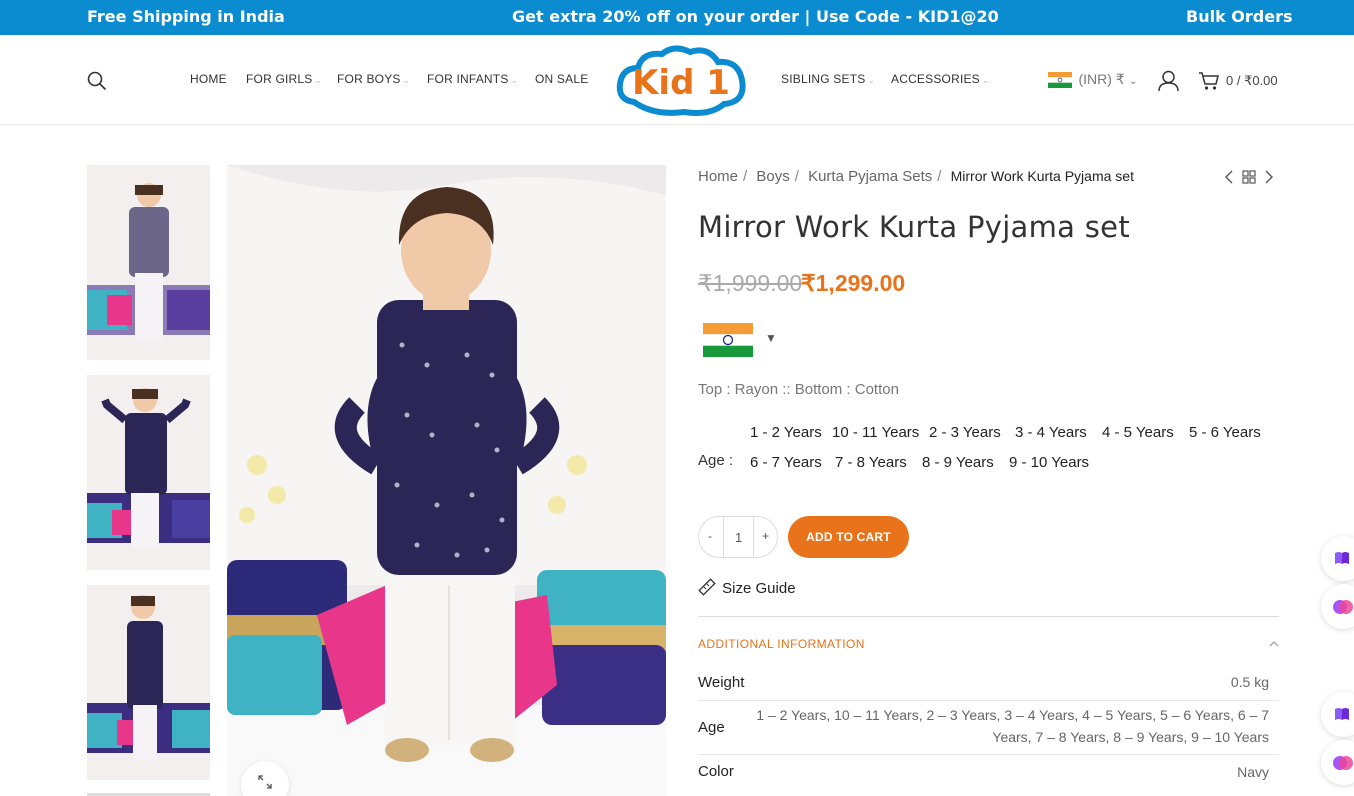 This screenshot has height=796, width=1354. I want to click on expand-icon, so click(265, 782).